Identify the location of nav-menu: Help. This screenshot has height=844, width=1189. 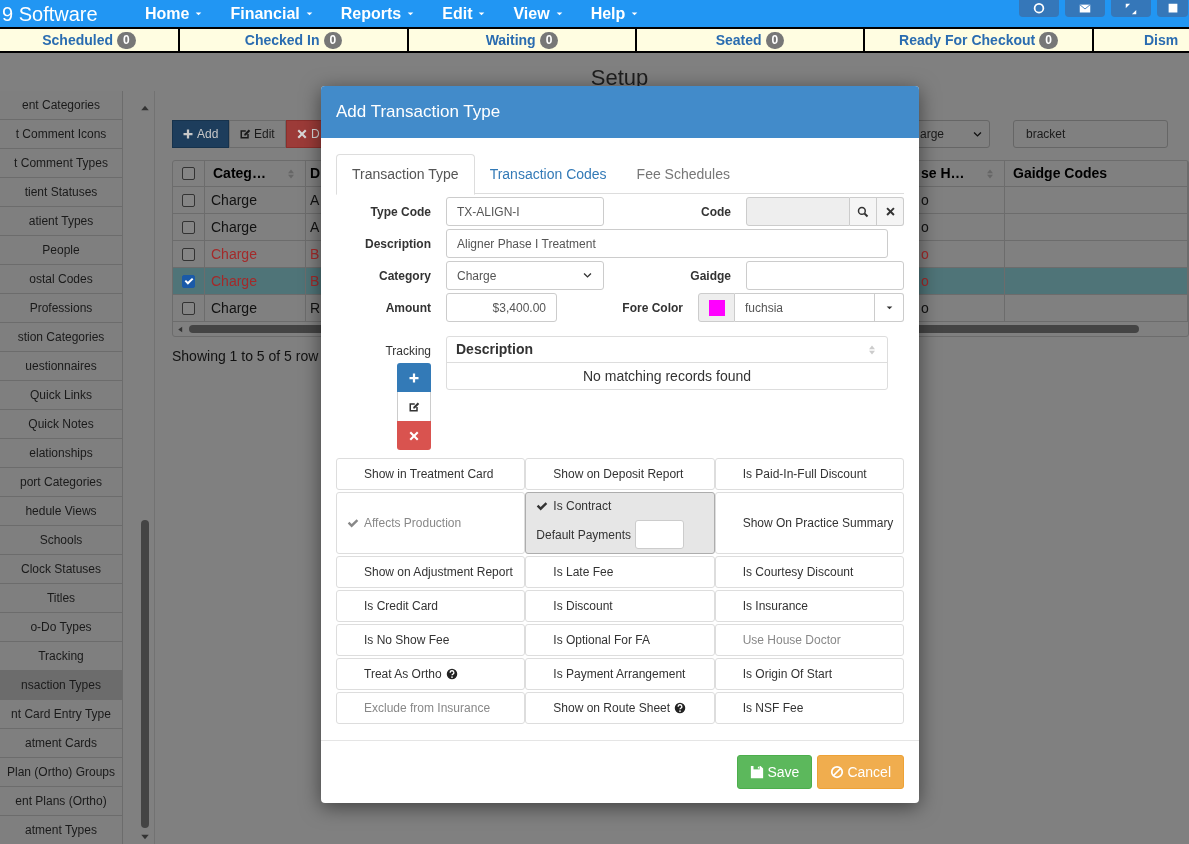
(615, 13).